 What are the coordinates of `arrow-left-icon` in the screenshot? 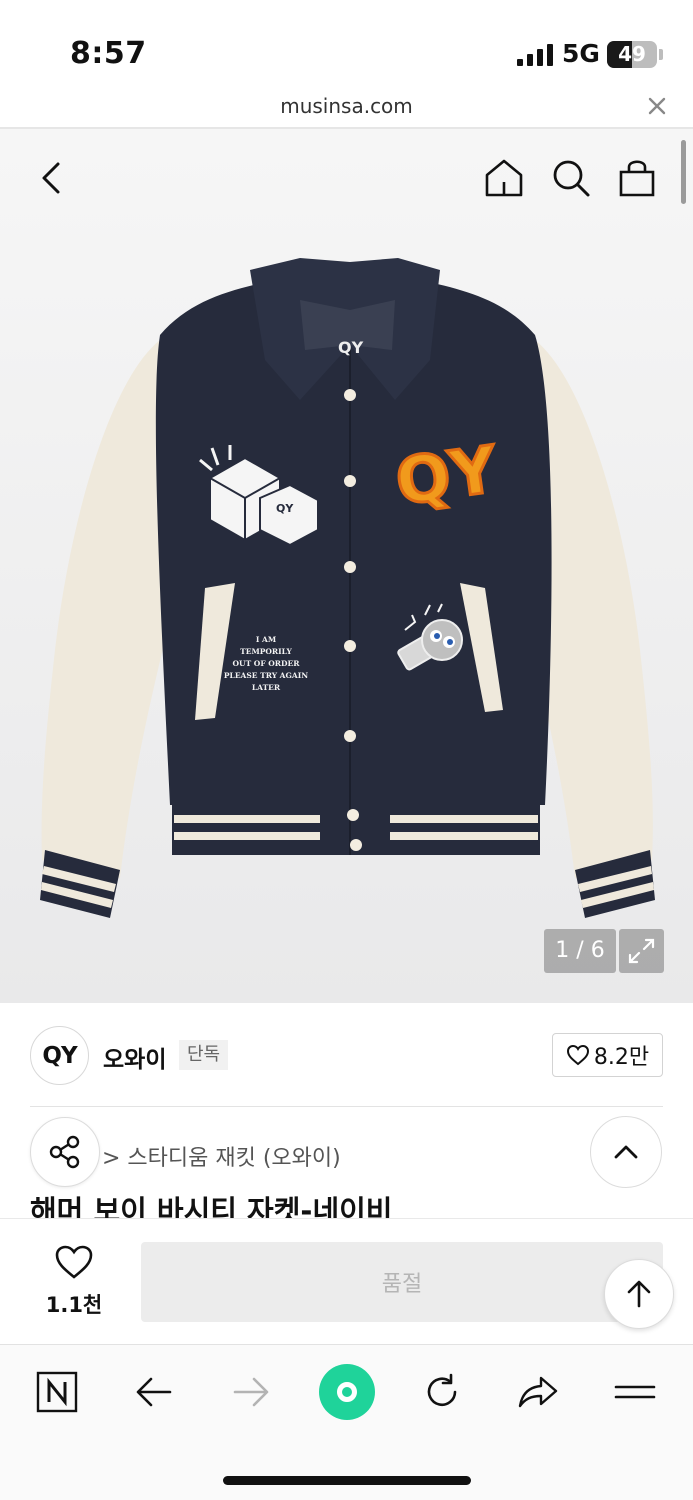 It's located at (154, 1392).